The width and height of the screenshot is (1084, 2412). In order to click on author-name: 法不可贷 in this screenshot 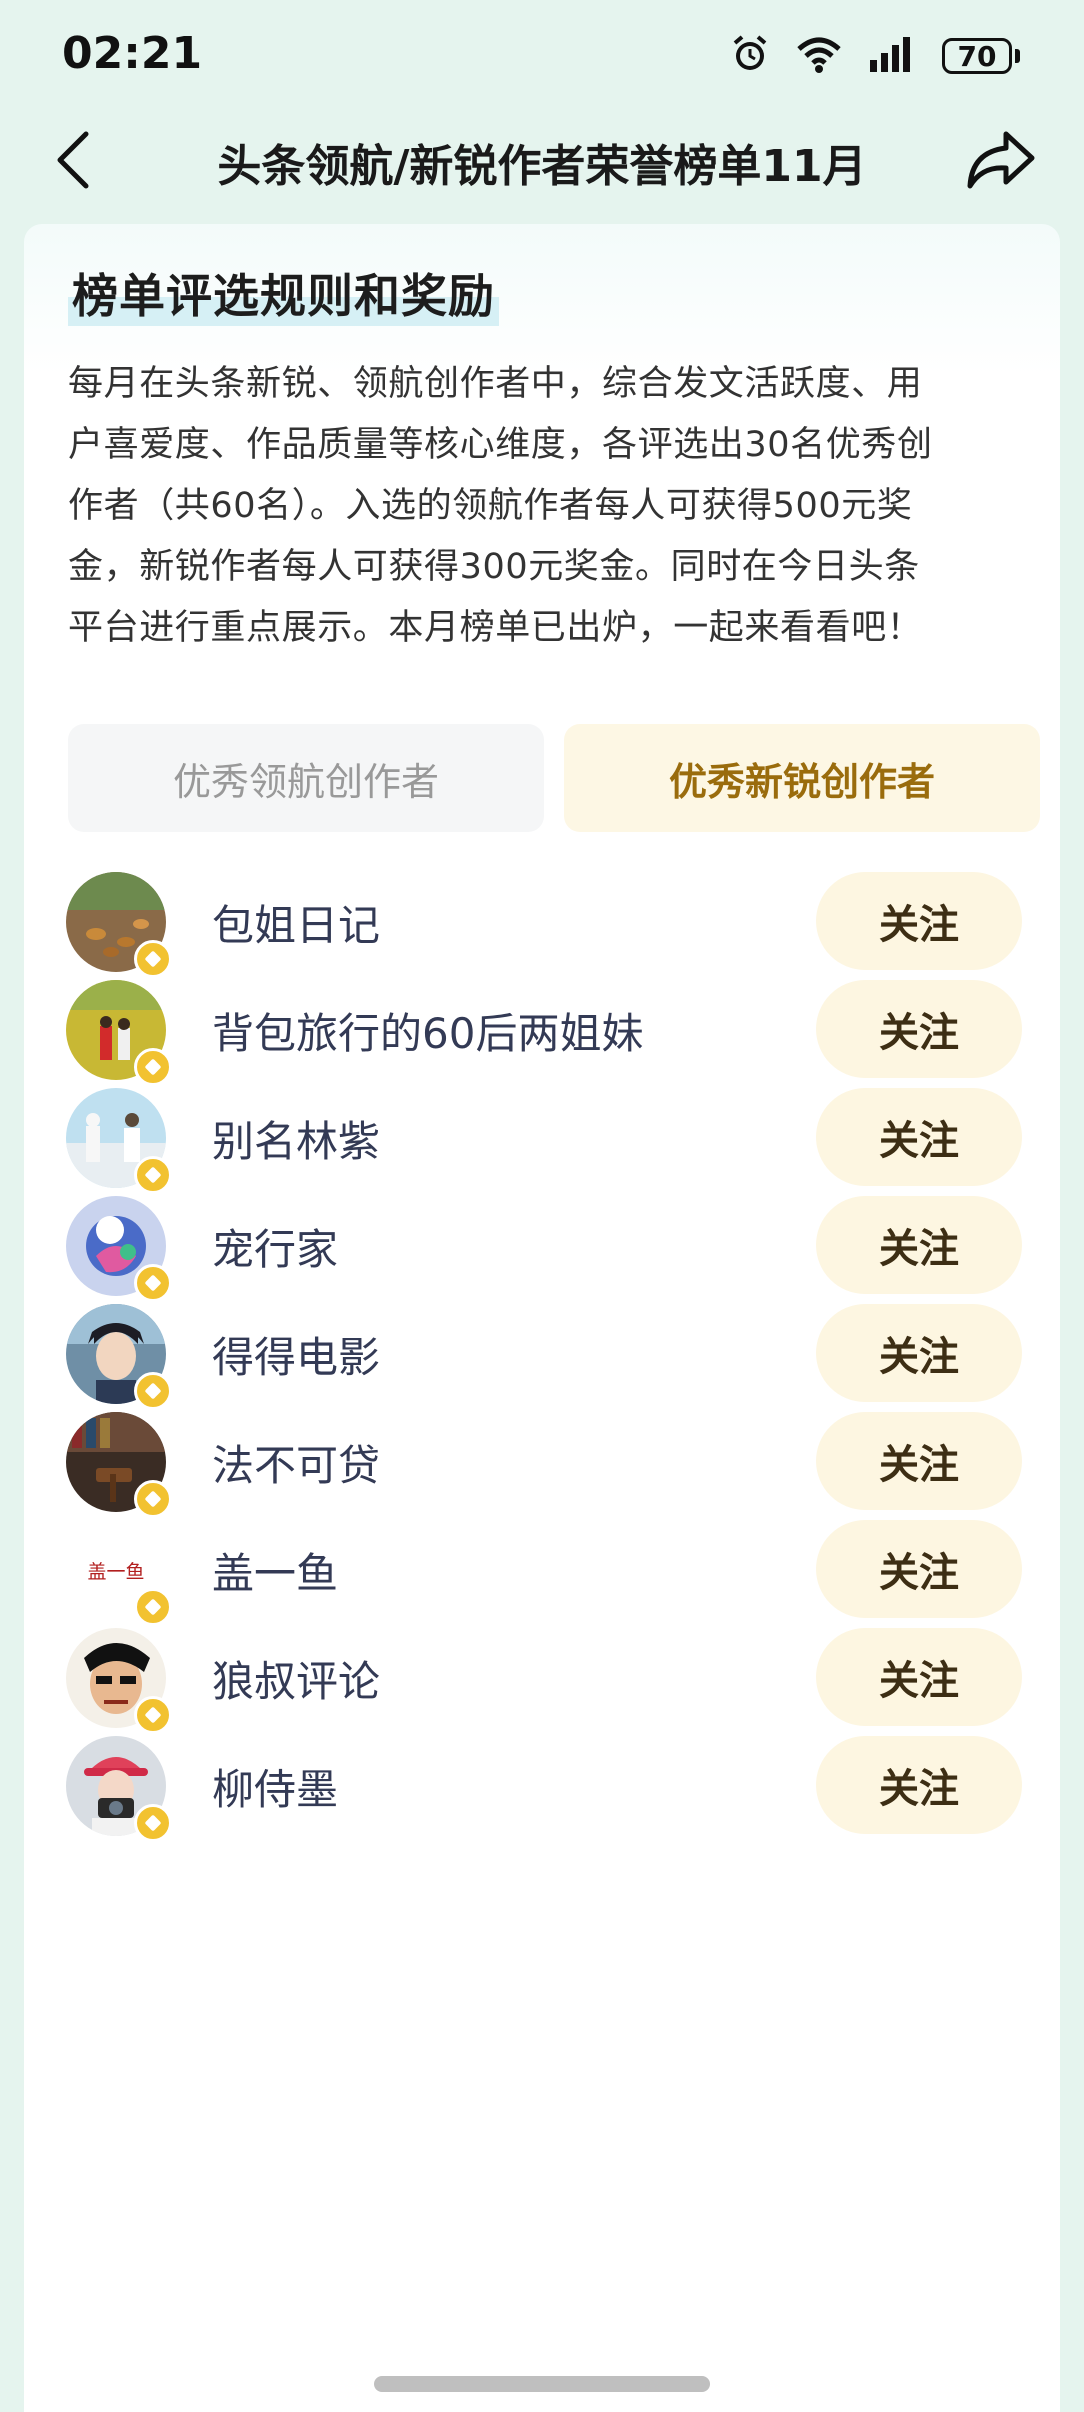, I will do `click(296, 1462)`.